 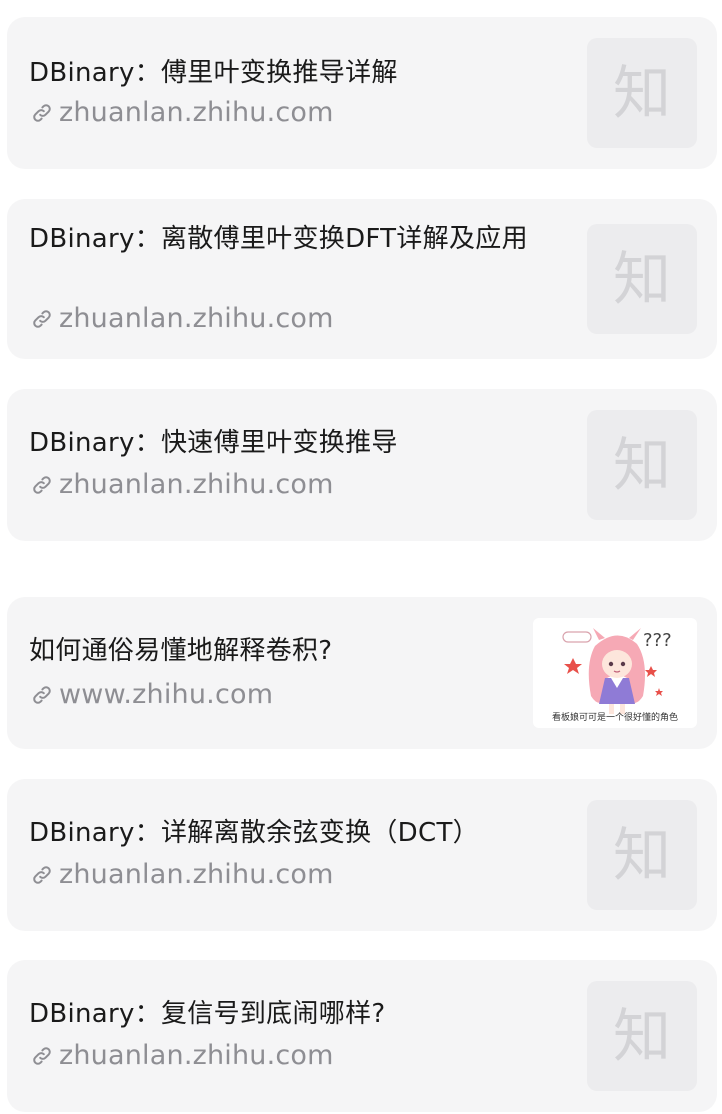 I want to click on card-title: 如何通俗易懂地解释卷积?, so click(x=181, y=651).